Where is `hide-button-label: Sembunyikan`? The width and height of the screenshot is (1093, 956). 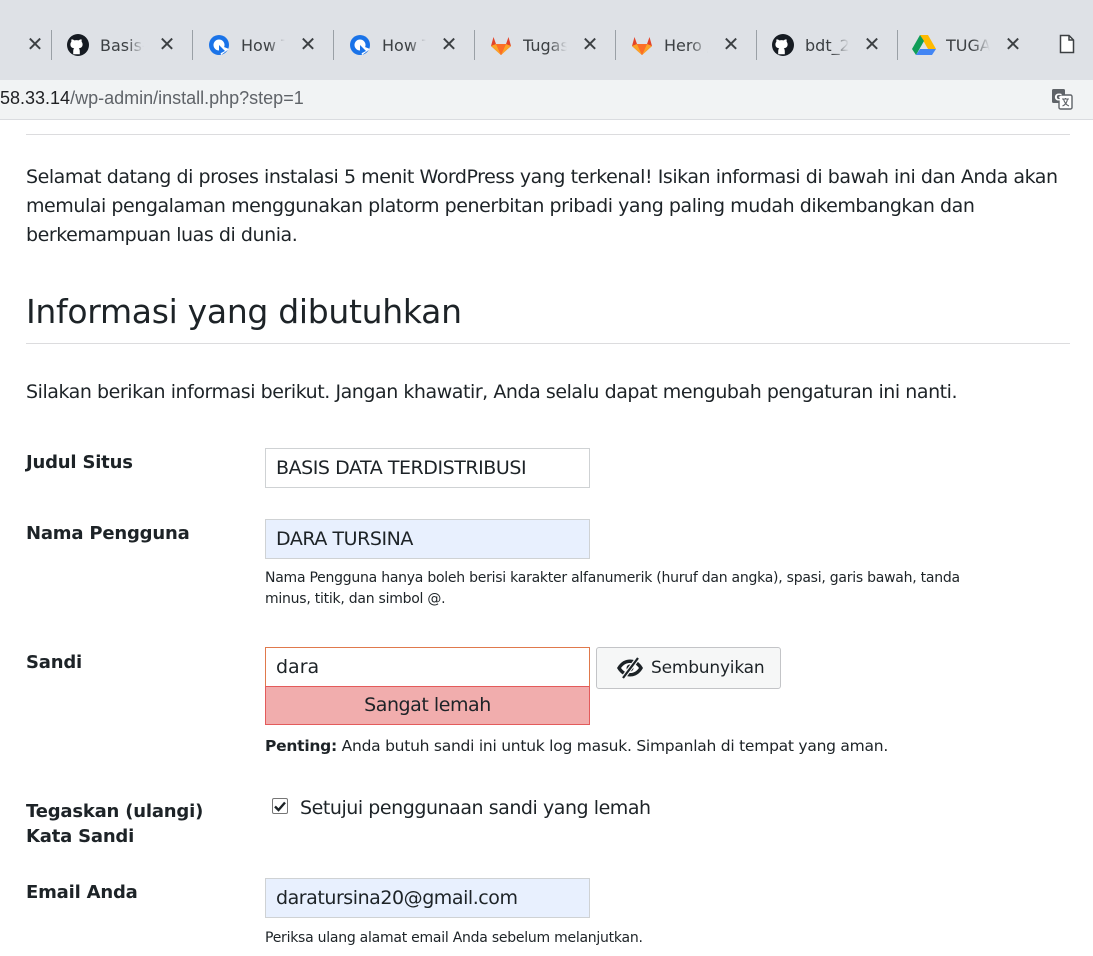
hide-button-label: Sembunyikan is located at coordinates (708, 668).